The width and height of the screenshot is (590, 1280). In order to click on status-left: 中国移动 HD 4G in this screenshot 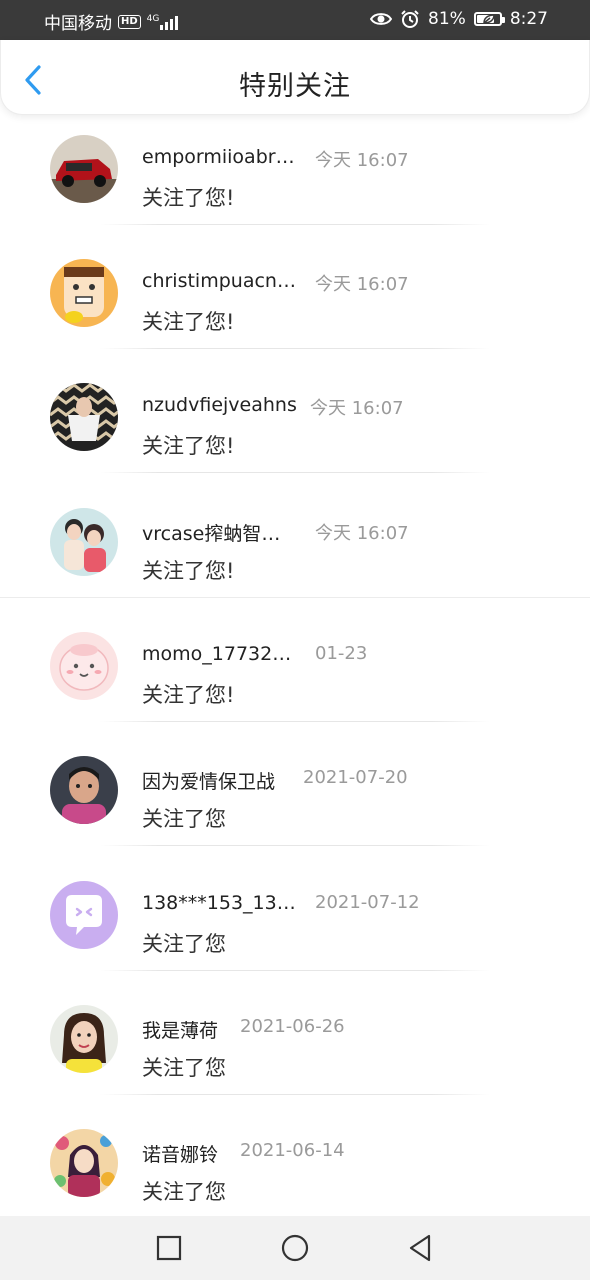, I will do `click(111, 21)`.